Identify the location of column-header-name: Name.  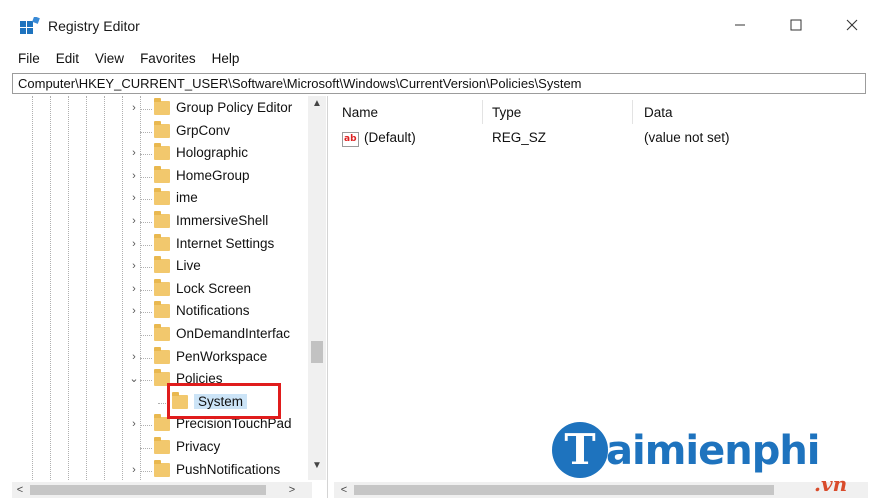
(360, 113).